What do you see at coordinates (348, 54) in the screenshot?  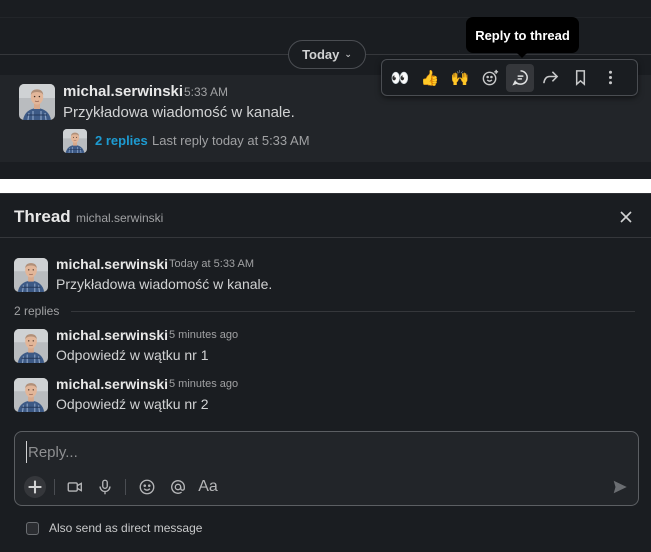 I see `chevron-down-icon: ⌄` at bounding box center [348, 54].